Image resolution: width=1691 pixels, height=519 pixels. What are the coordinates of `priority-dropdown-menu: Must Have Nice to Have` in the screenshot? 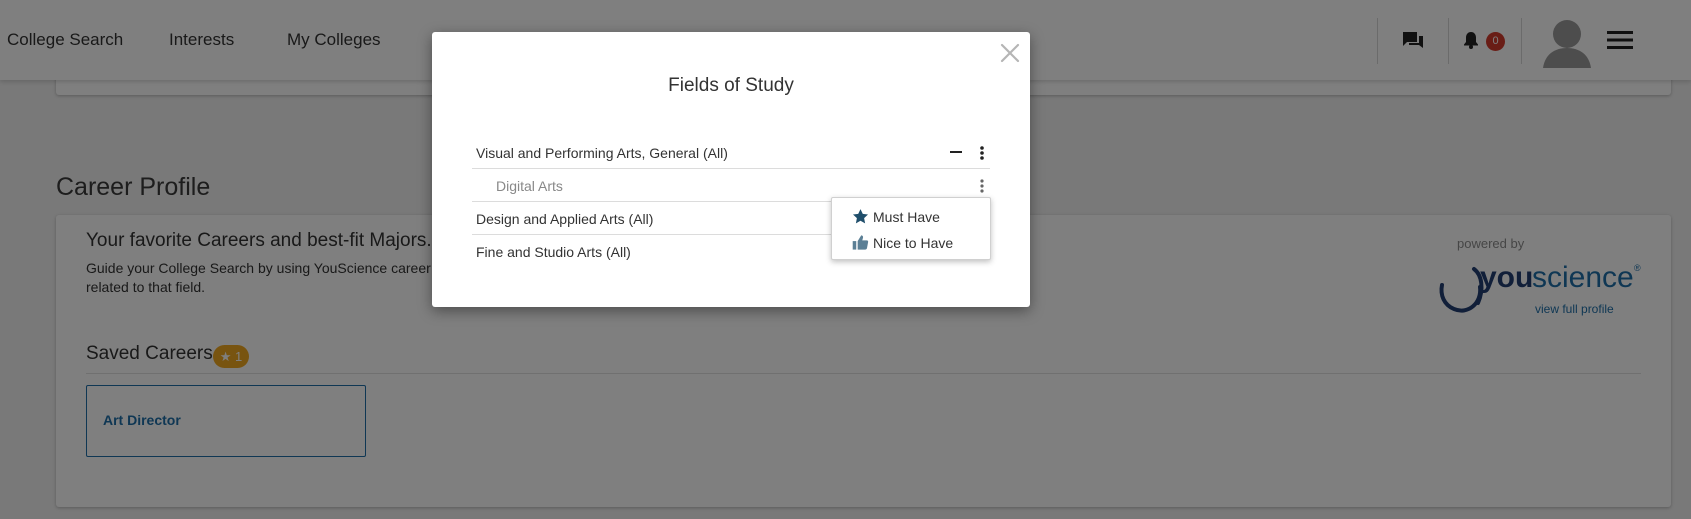 It's located at (911, 228).